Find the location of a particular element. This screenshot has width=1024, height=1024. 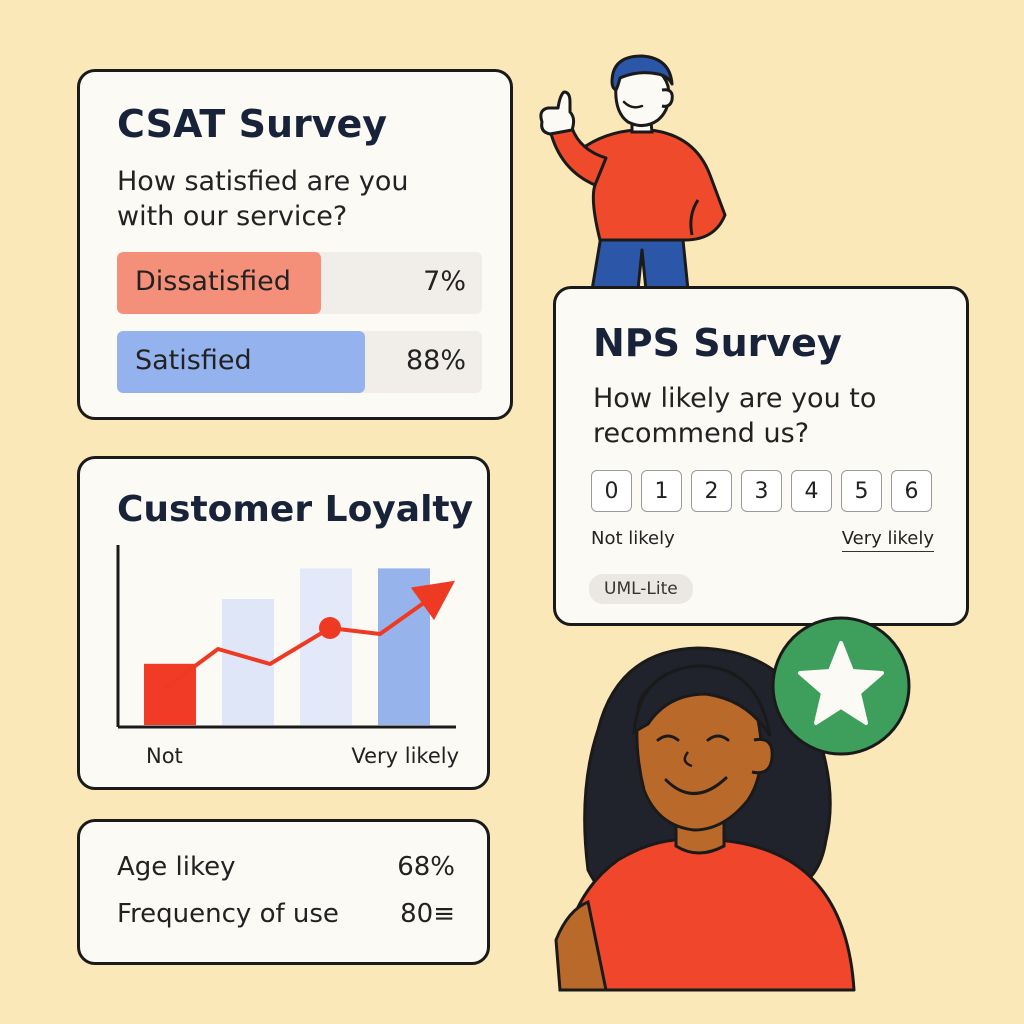

rating-4-button: 4 is located at coordinates (811, 491).